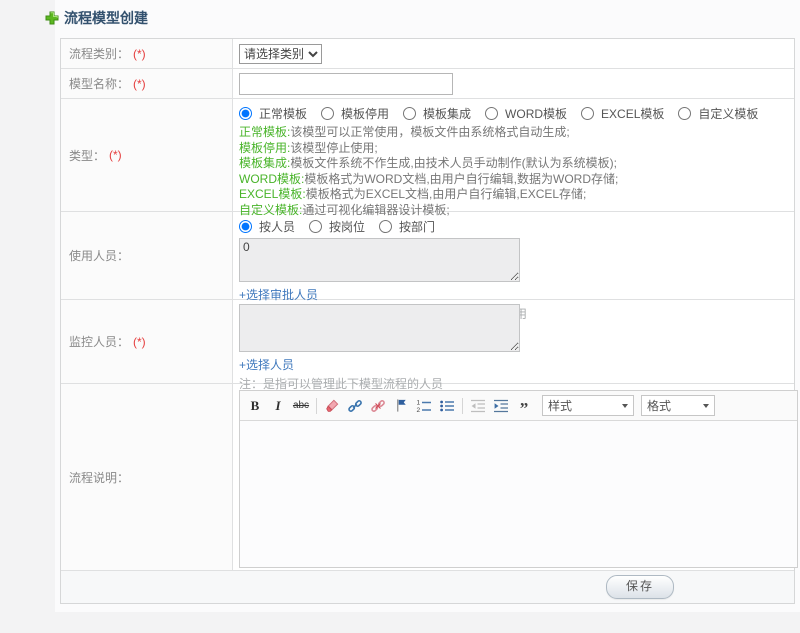 This screenshot has height=633, width=800. Describe the element at coordinates (560, 406) in the screenshot. I see `styles-dropdown-label: 样式` at that location.